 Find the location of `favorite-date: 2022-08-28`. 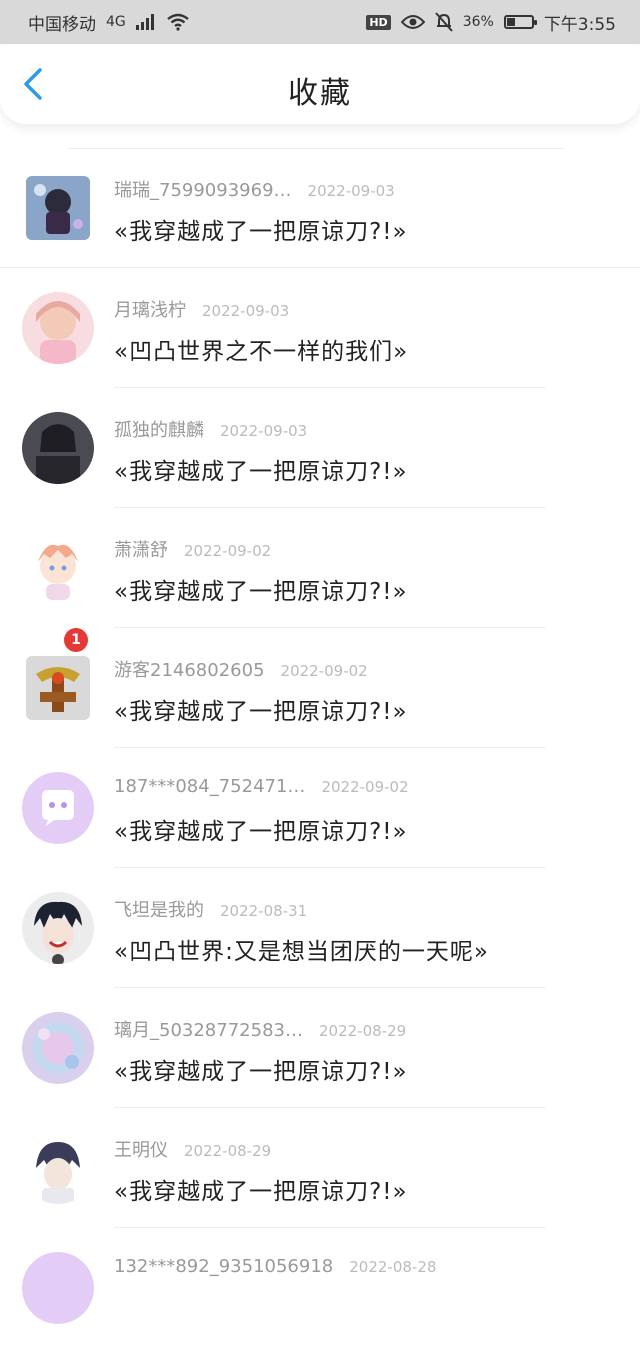

favorite-date: 2022-08-28 is located at coordinates (393, 1267).